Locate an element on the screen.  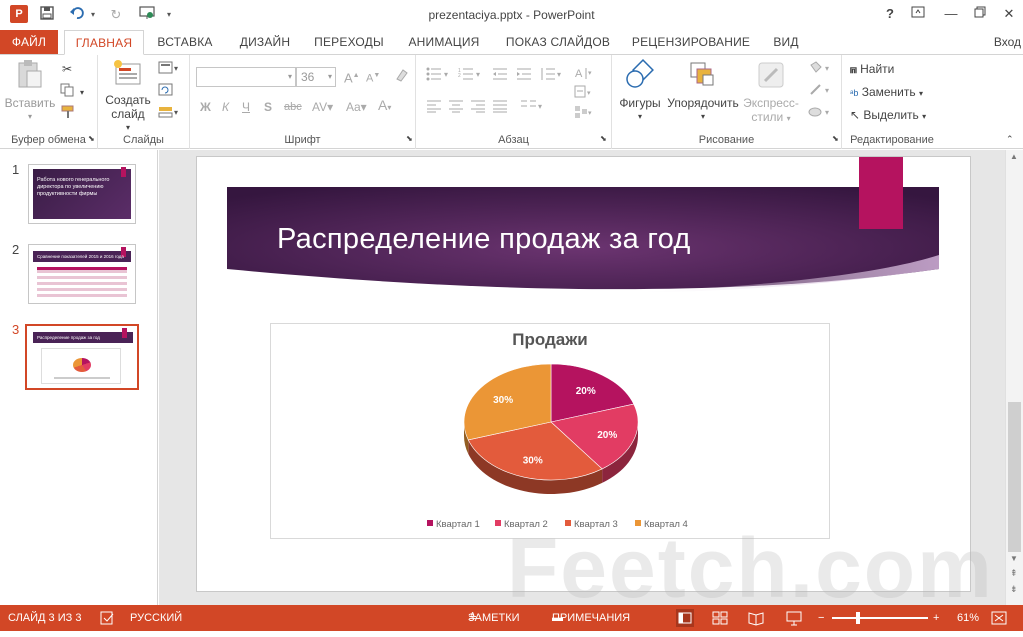
normal-view-icon is located at coordinates (685, 618).